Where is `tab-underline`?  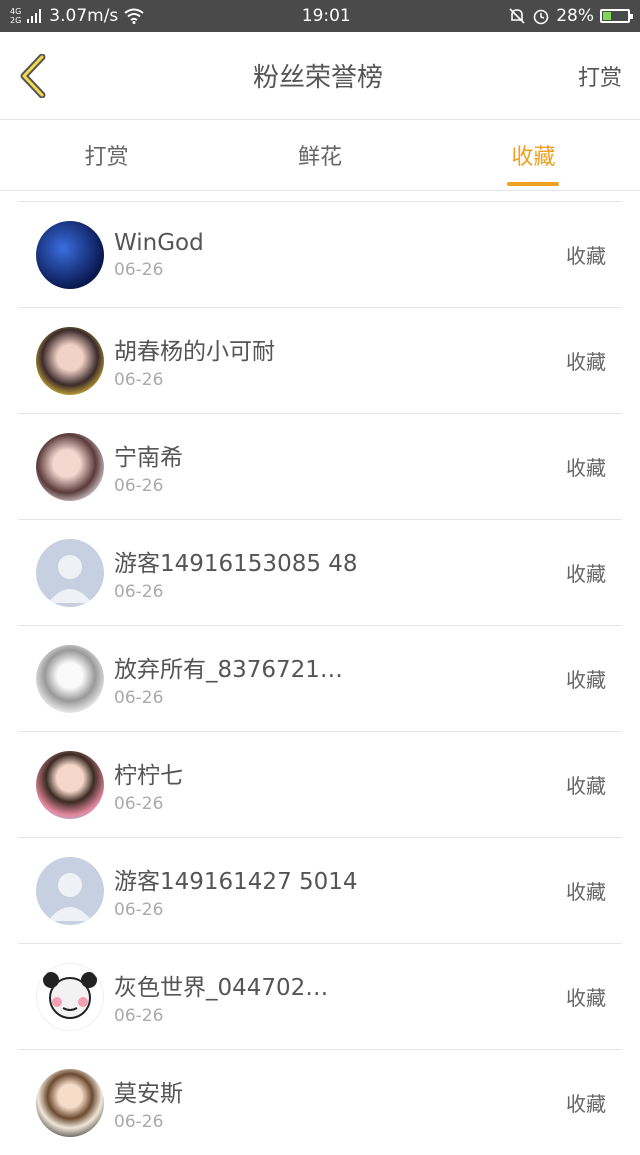
tab-underline is located at coordinates (533, 184).